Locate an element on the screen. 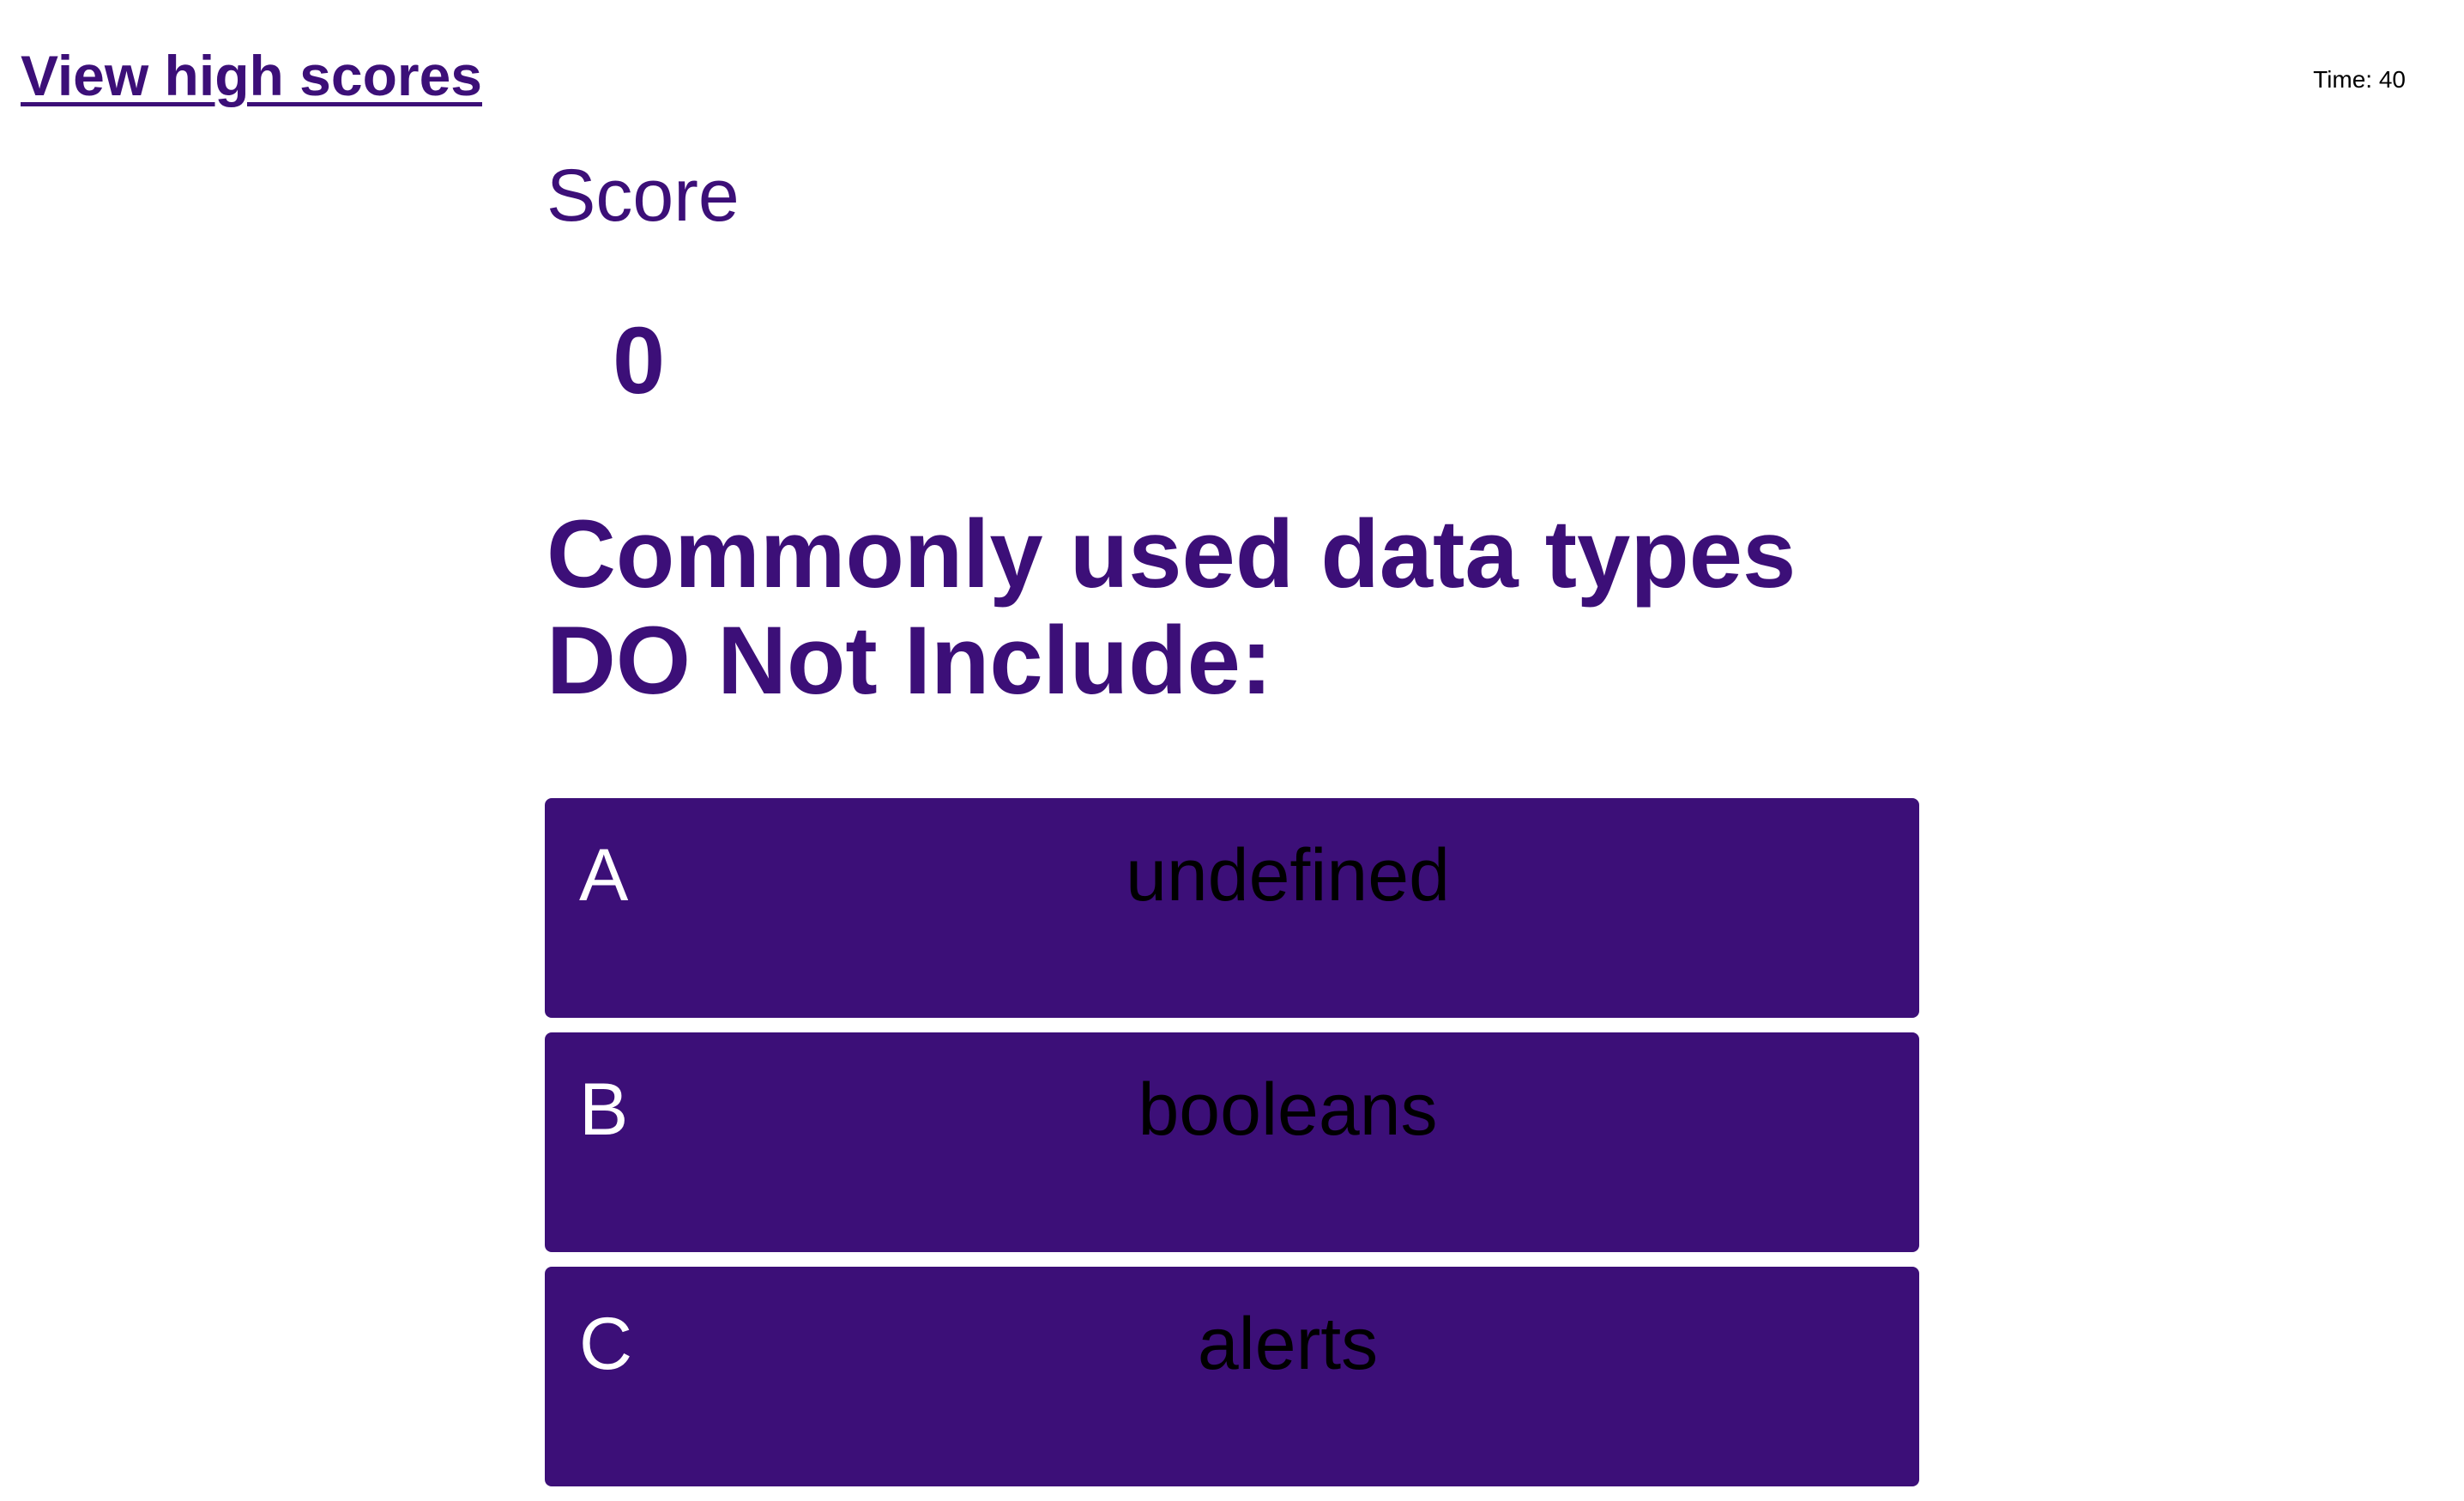  timer: Time: 40 is located at coordinates (2359, 79).